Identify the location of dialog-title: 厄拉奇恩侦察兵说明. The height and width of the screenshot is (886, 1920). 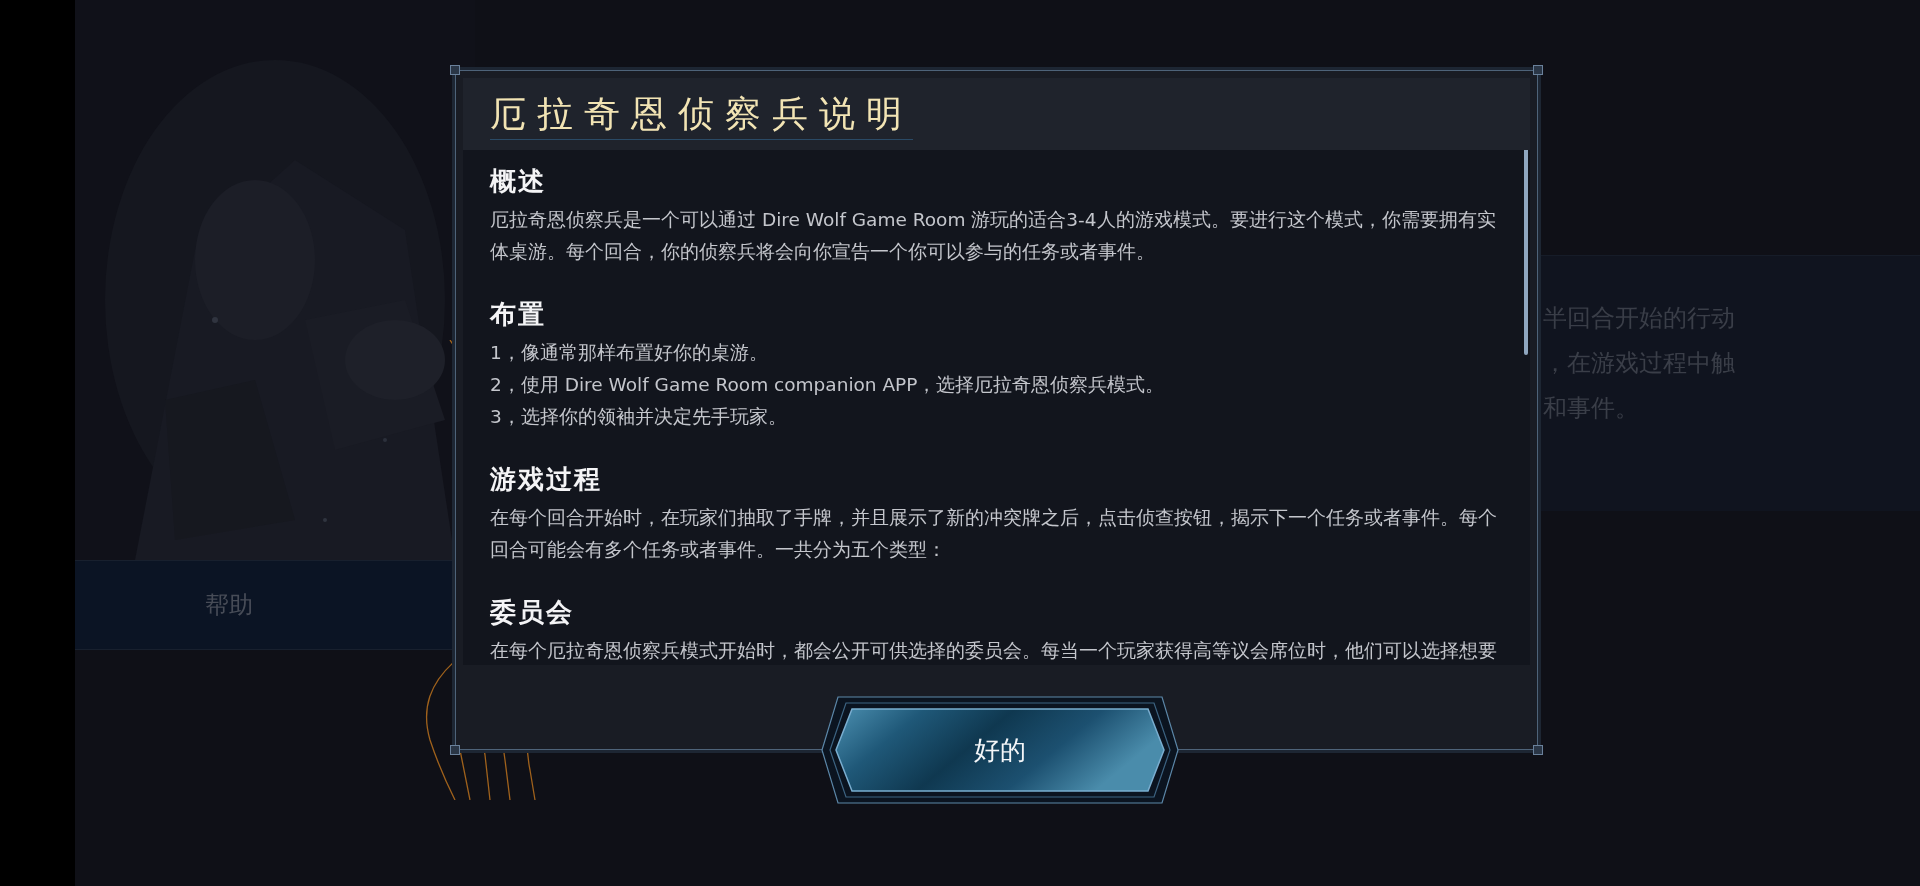
(701, 114).